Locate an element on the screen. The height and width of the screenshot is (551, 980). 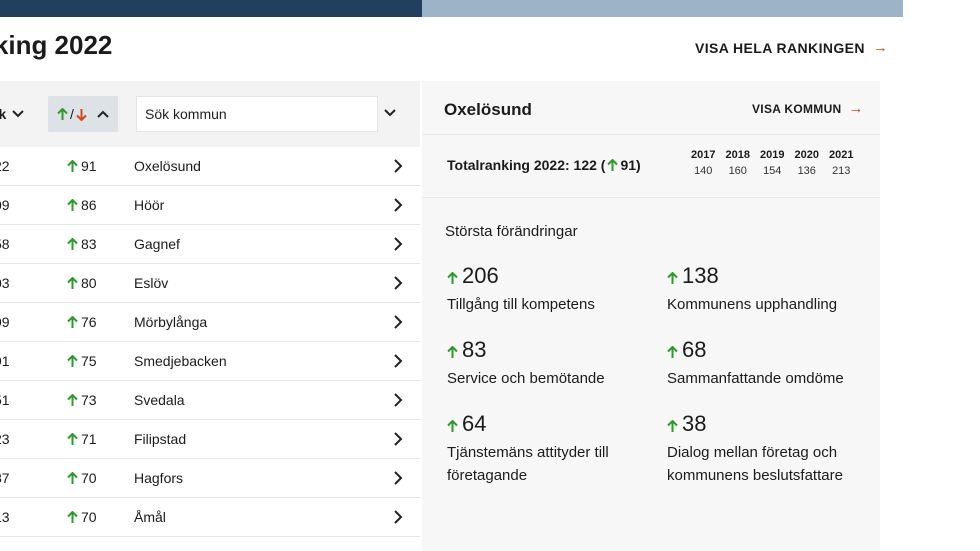
municipality-name: Gagnef is located at coordinates (157, 244).